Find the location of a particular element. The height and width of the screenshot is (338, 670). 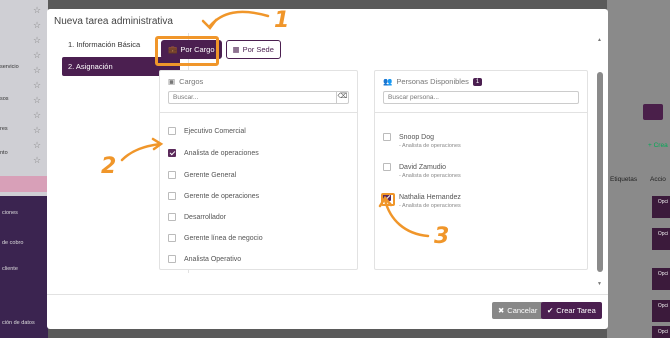

close-icon: ✖ is located at coordinates (501, 310).